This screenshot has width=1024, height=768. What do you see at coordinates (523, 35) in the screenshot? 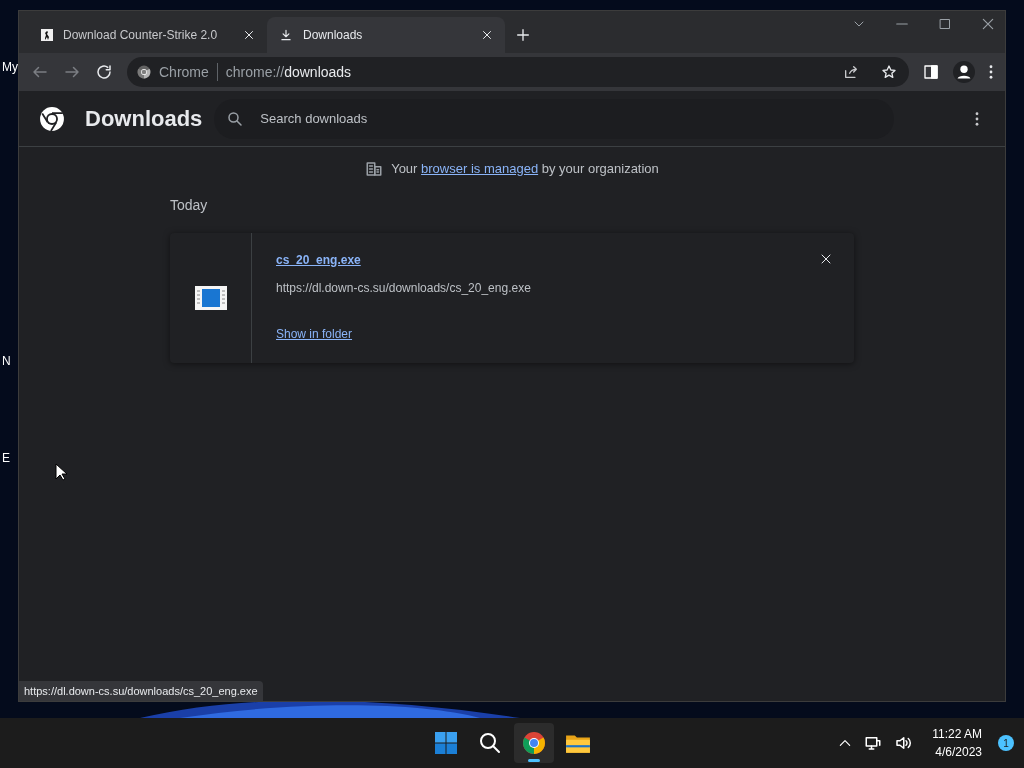
I see `new-tab-icon` at bounding box center [523, 35].